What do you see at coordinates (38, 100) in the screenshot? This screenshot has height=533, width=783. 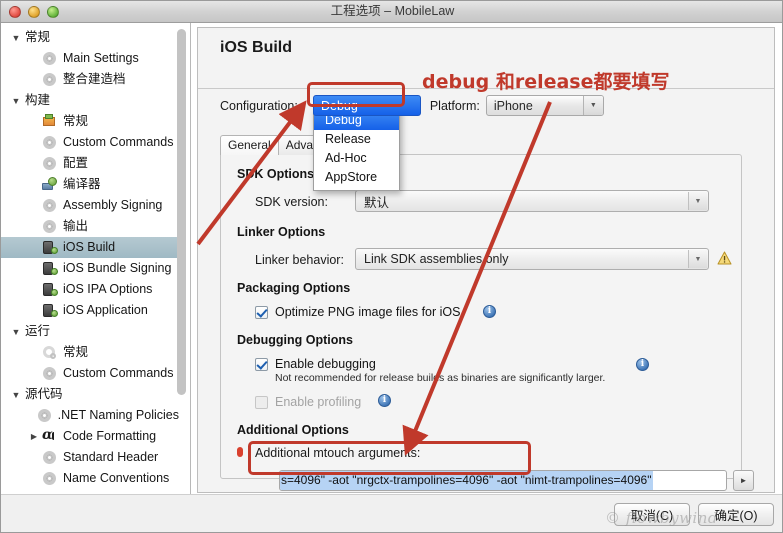 I see `sidebar-group-label: 构建` at bounding box center [38, 100].